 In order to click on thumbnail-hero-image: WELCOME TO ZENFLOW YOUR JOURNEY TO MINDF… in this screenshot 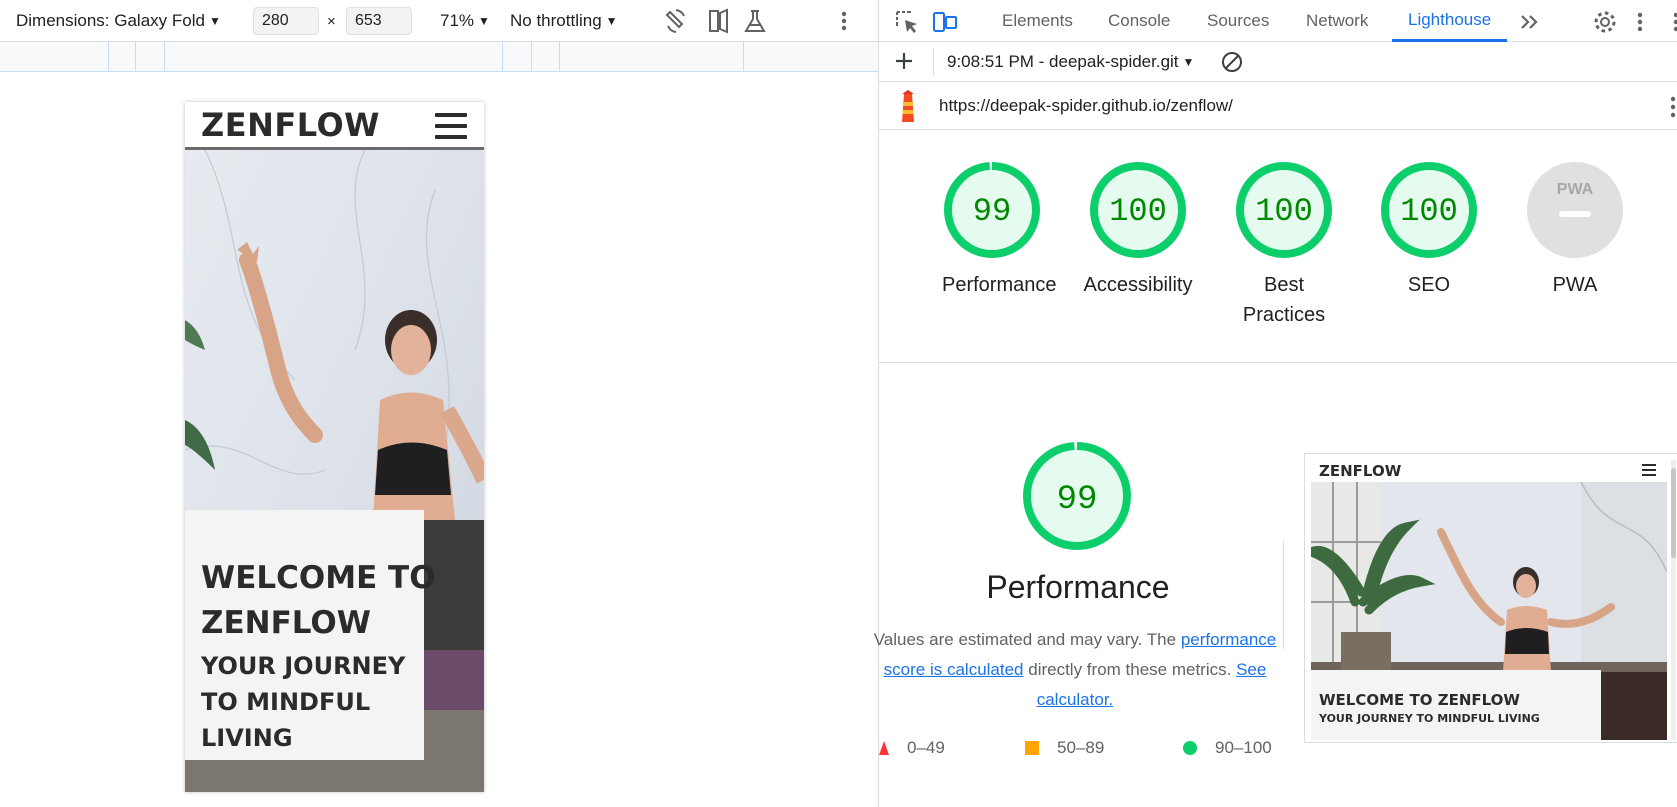, I will do `click(1489, 611)`.